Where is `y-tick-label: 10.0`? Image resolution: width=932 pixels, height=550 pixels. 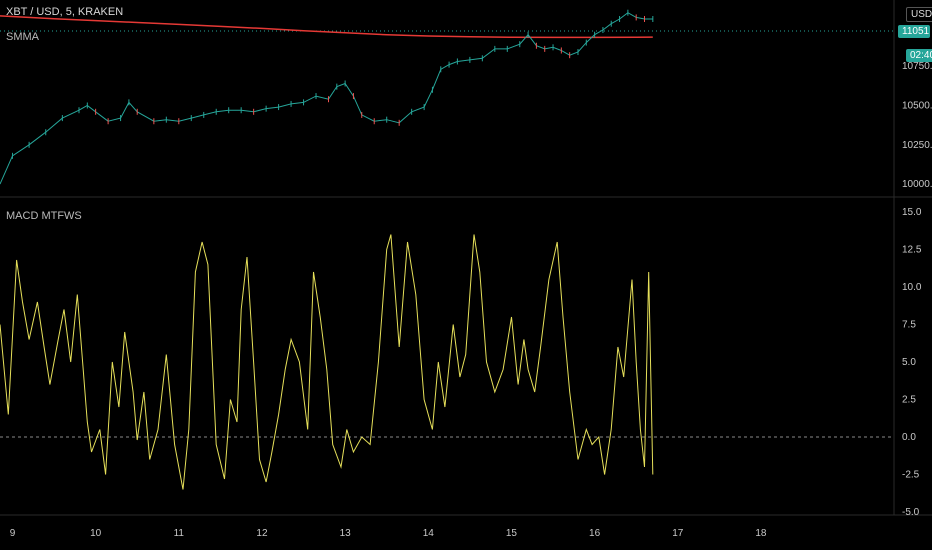
y-tick-label: 10.0 is located at coordinates (912, 287).